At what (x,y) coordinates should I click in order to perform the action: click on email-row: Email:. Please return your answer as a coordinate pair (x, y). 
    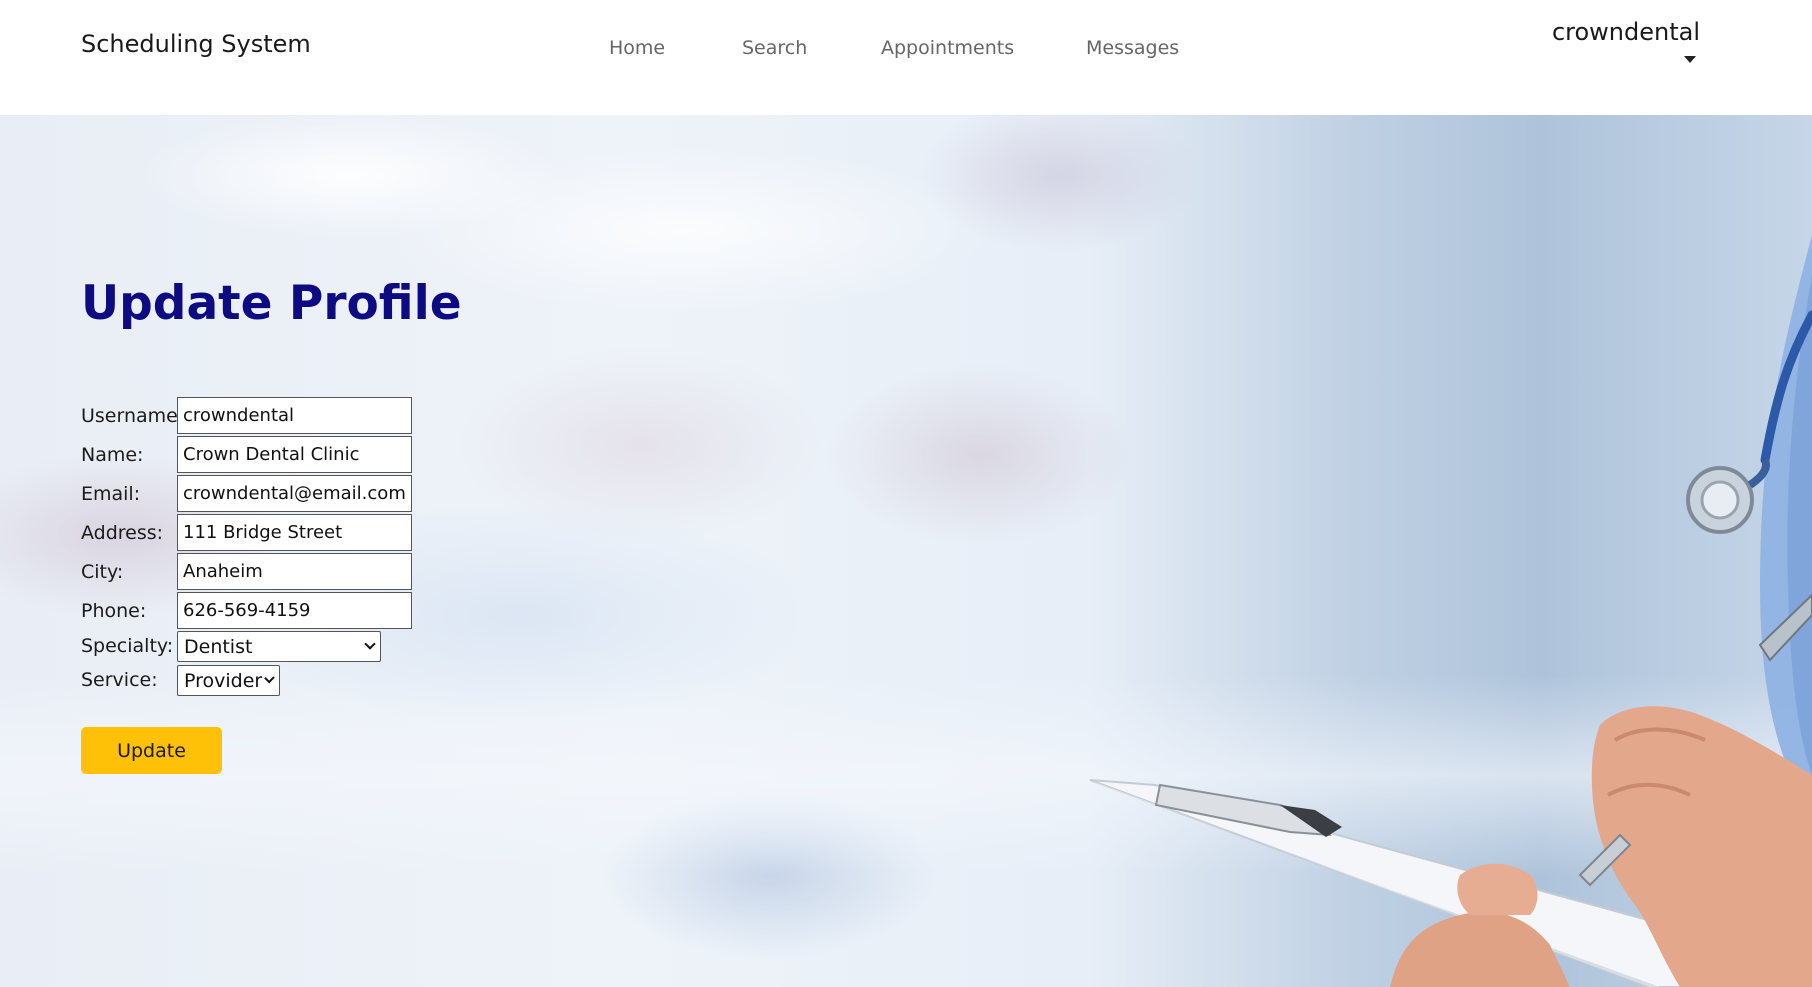
    Looking at the image, I should click on (281, 494).